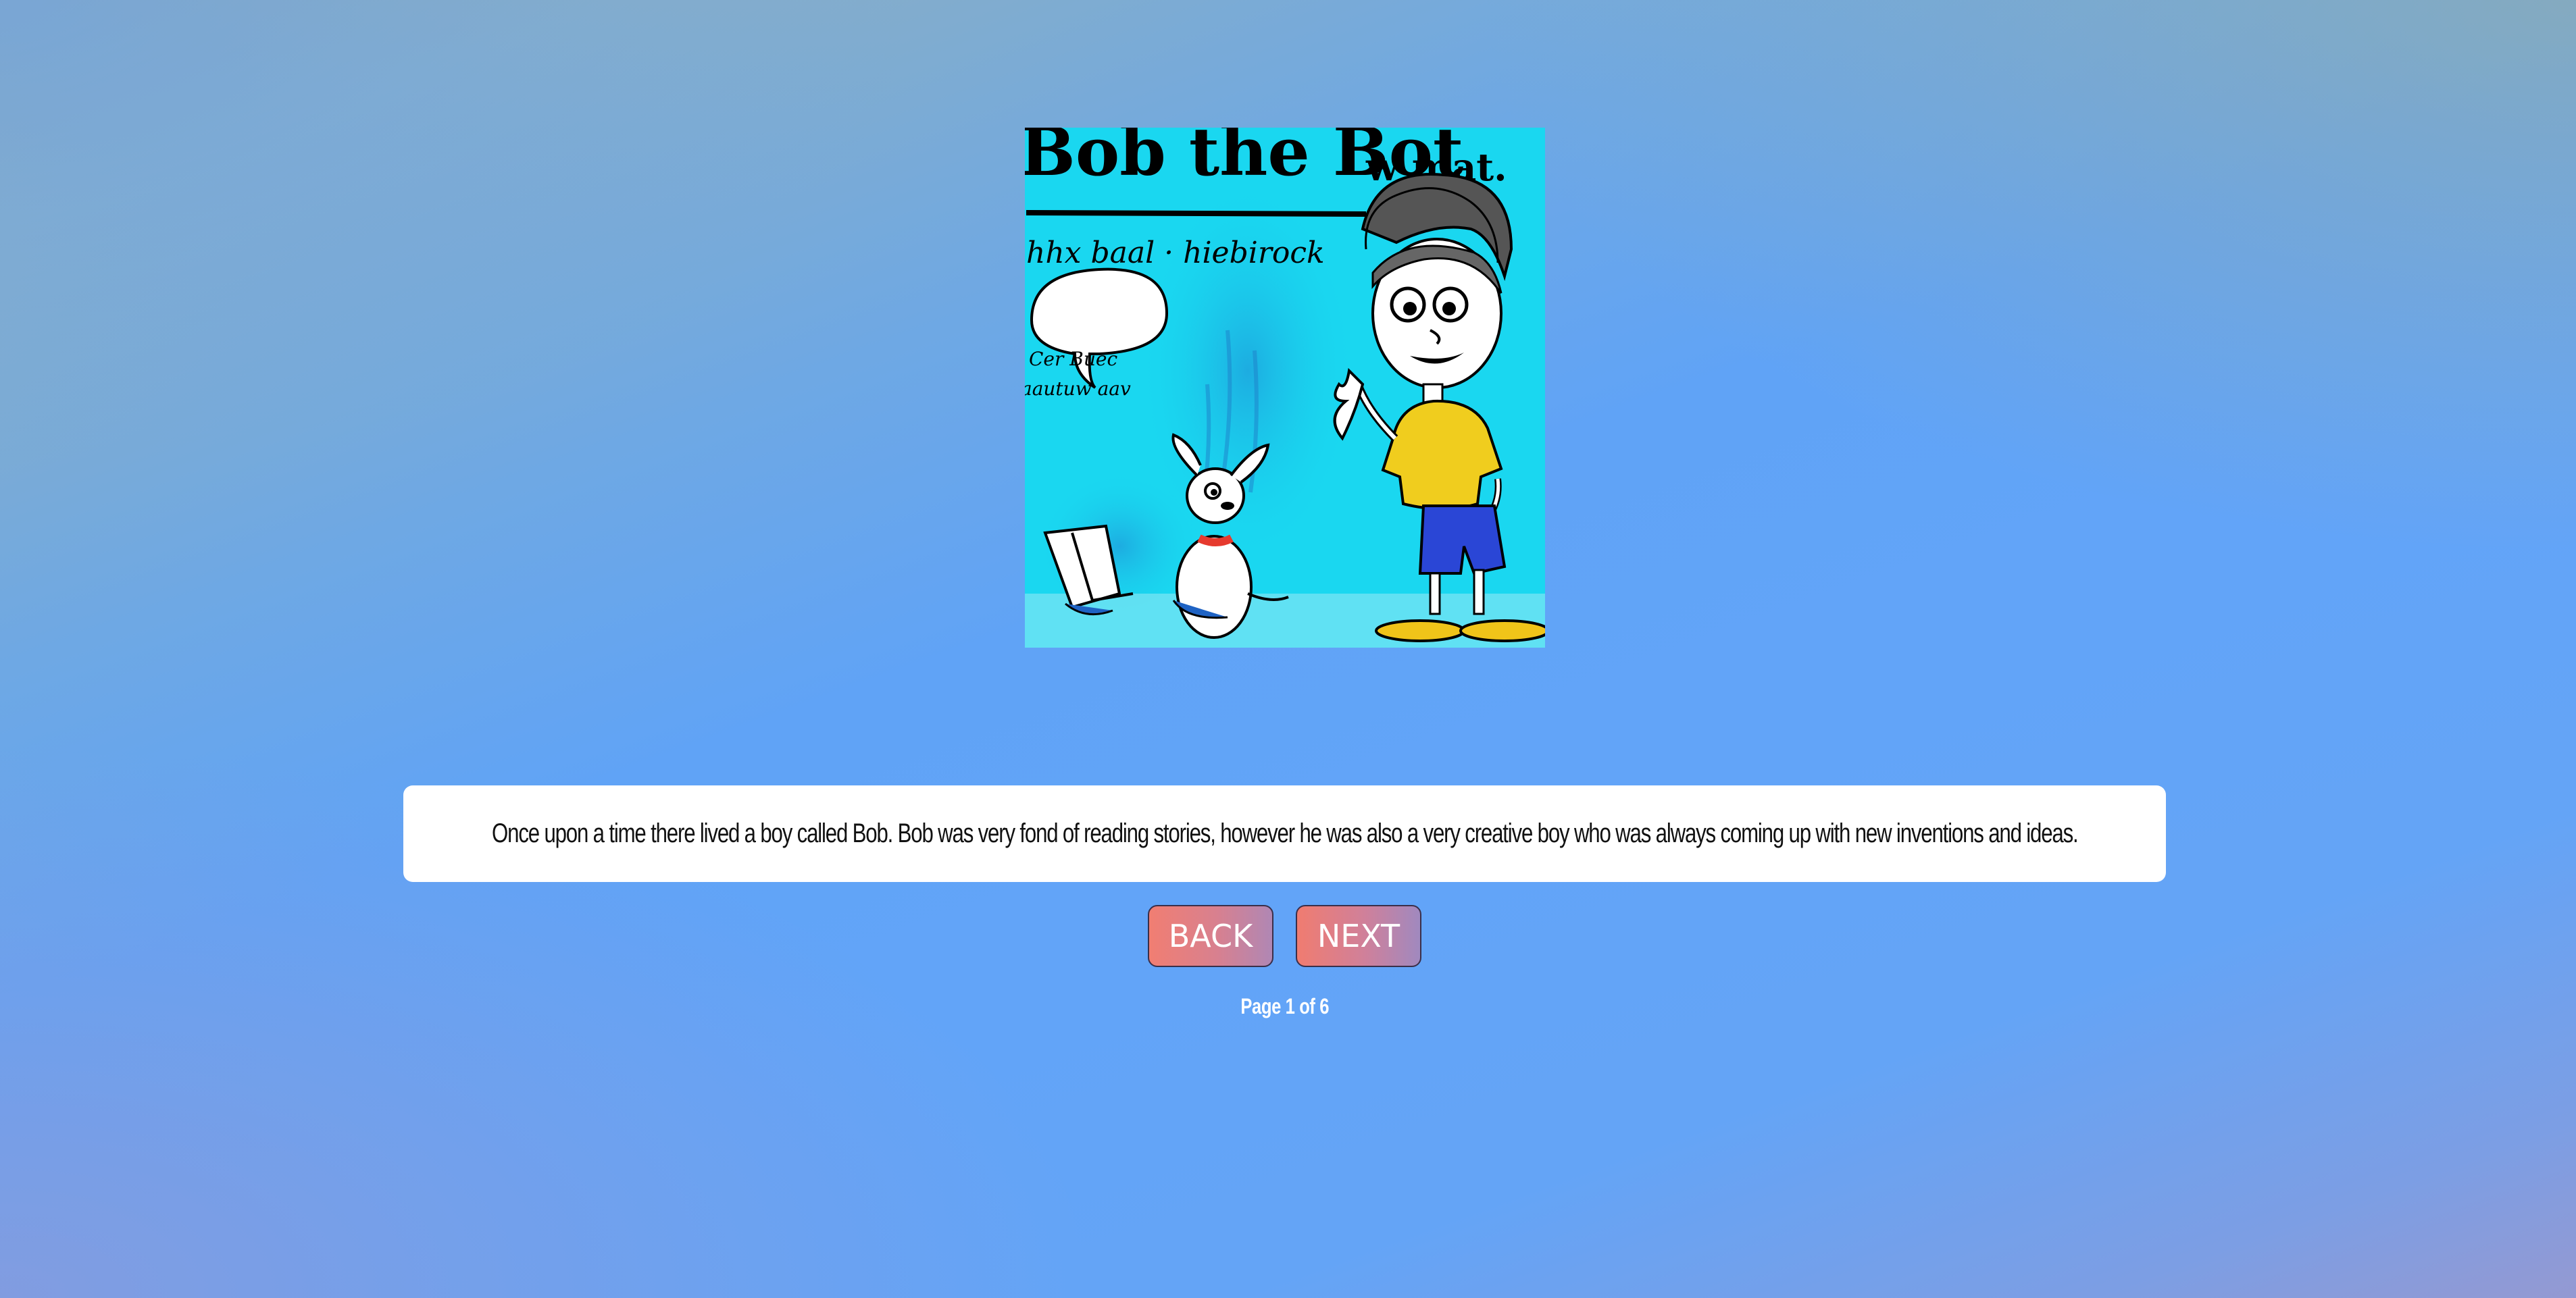 The width and height of the screenshot is (2576, 1298). I want to click on svg-text: Cer Buec, so click(1073, 359).